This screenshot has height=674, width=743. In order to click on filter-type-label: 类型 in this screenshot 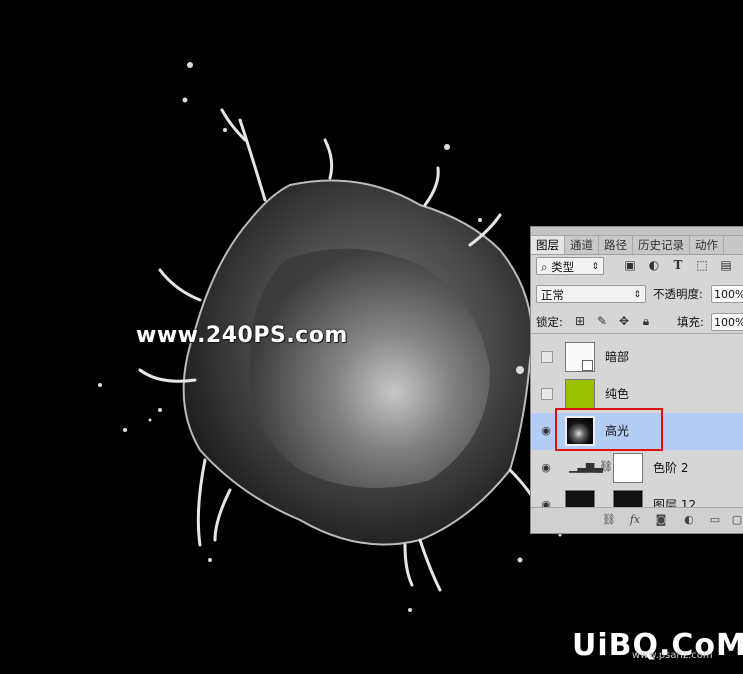, I will do `click(563, 267)`.